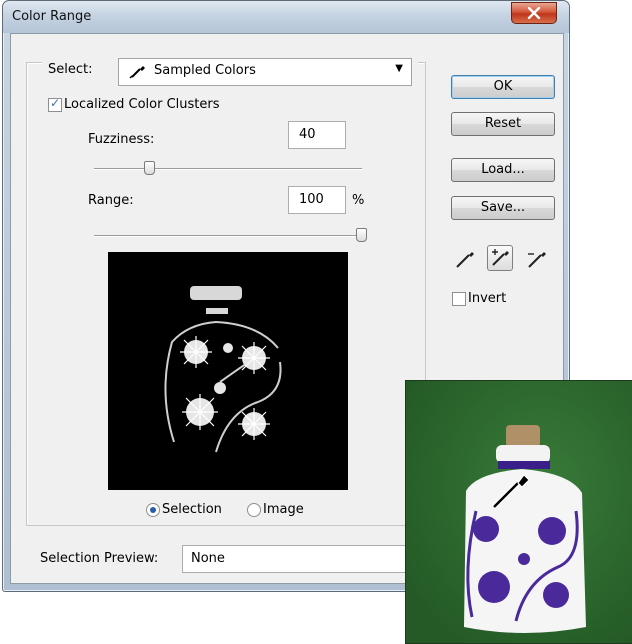  Describe the element at coordinates (265, 72) in the screenshot. I see `select-dropdown: Sampled Colors ▼` at that location.